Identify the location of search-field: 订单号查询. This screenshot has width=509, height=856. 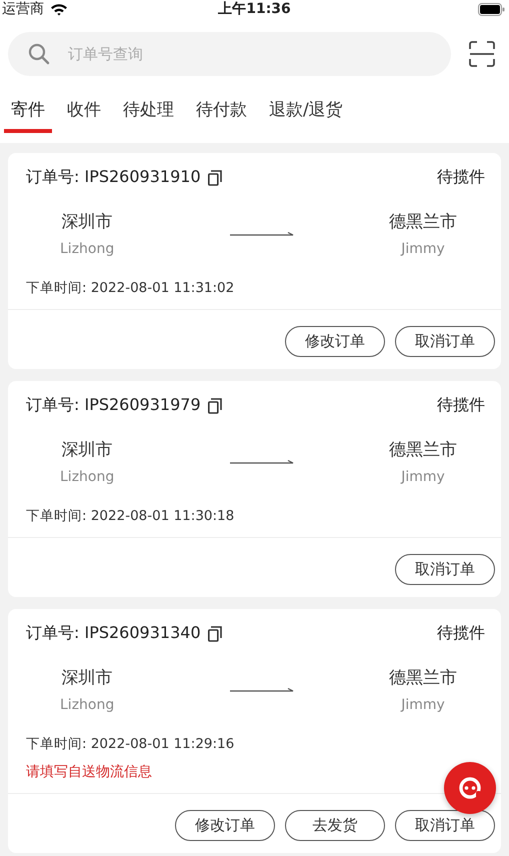
(229, 54).